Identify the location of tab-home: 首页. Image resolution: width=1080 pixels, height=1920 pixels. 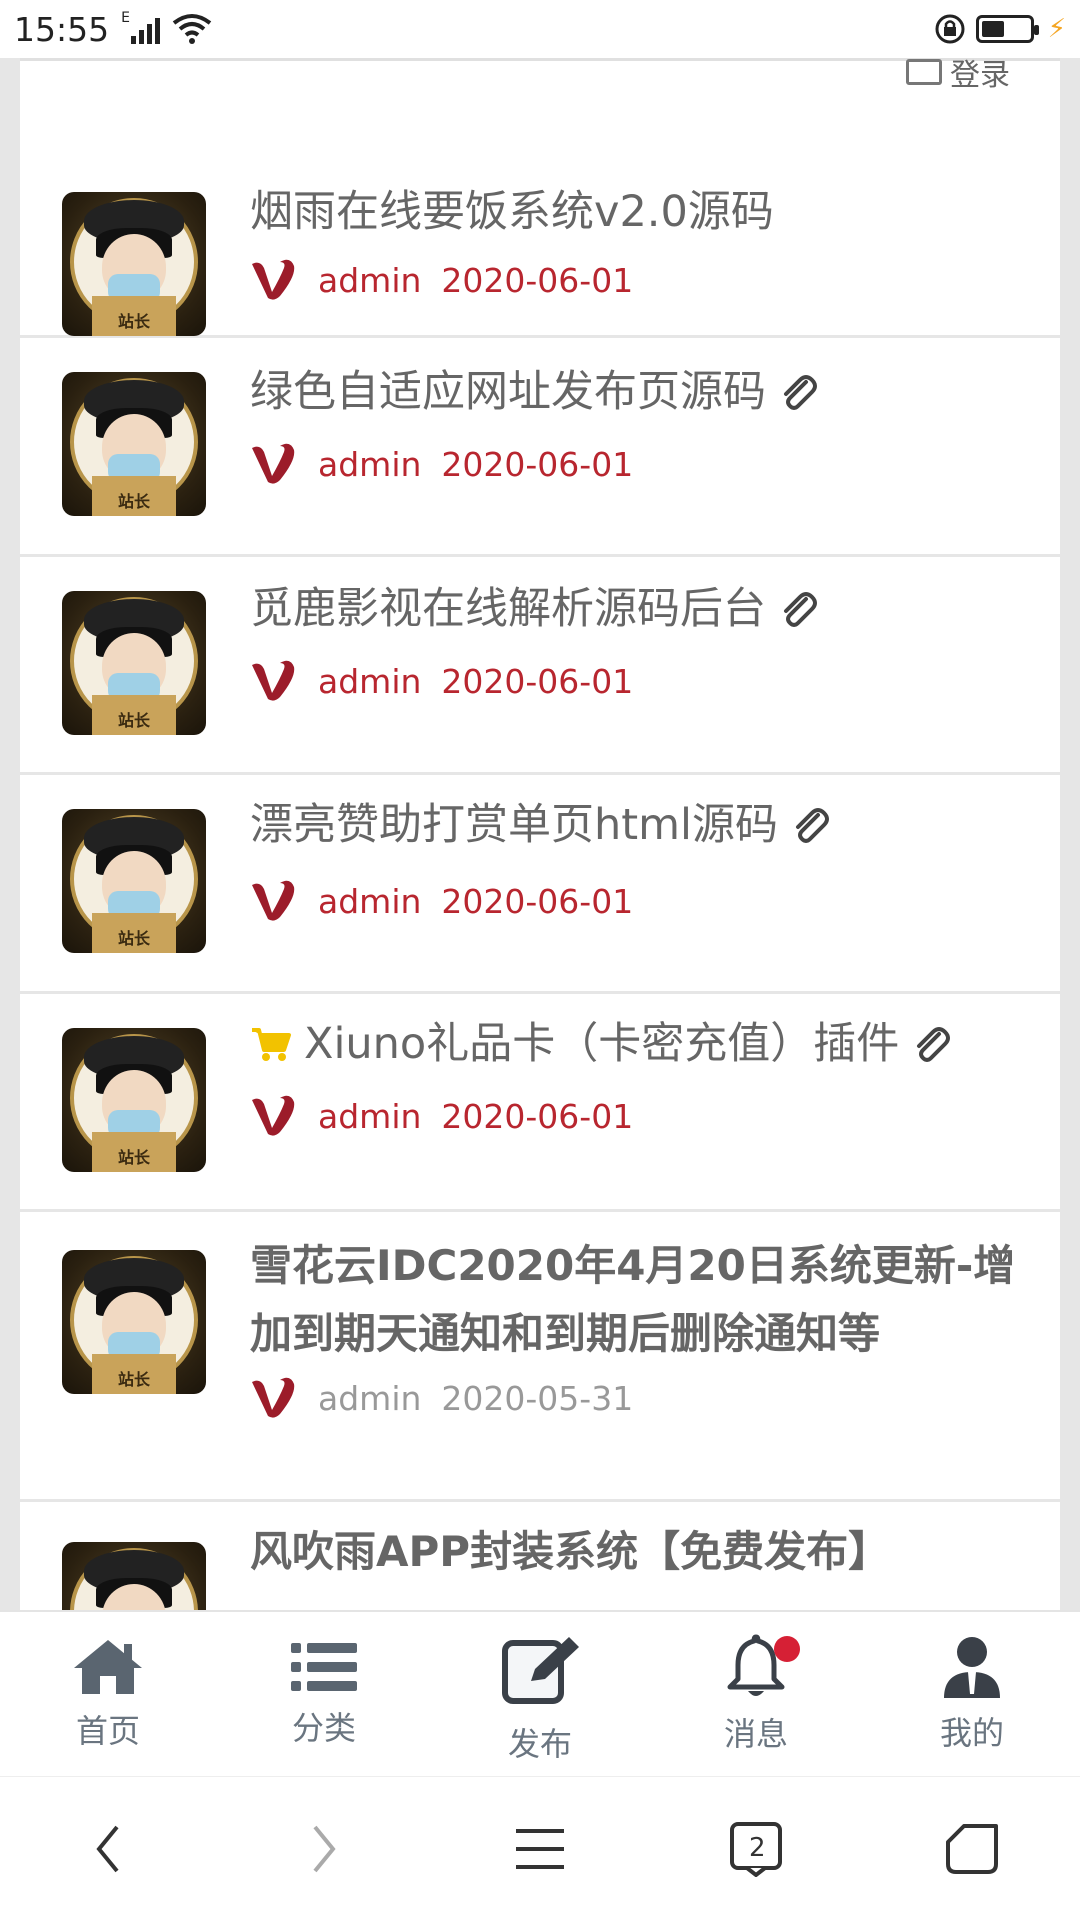
(108, 1694).